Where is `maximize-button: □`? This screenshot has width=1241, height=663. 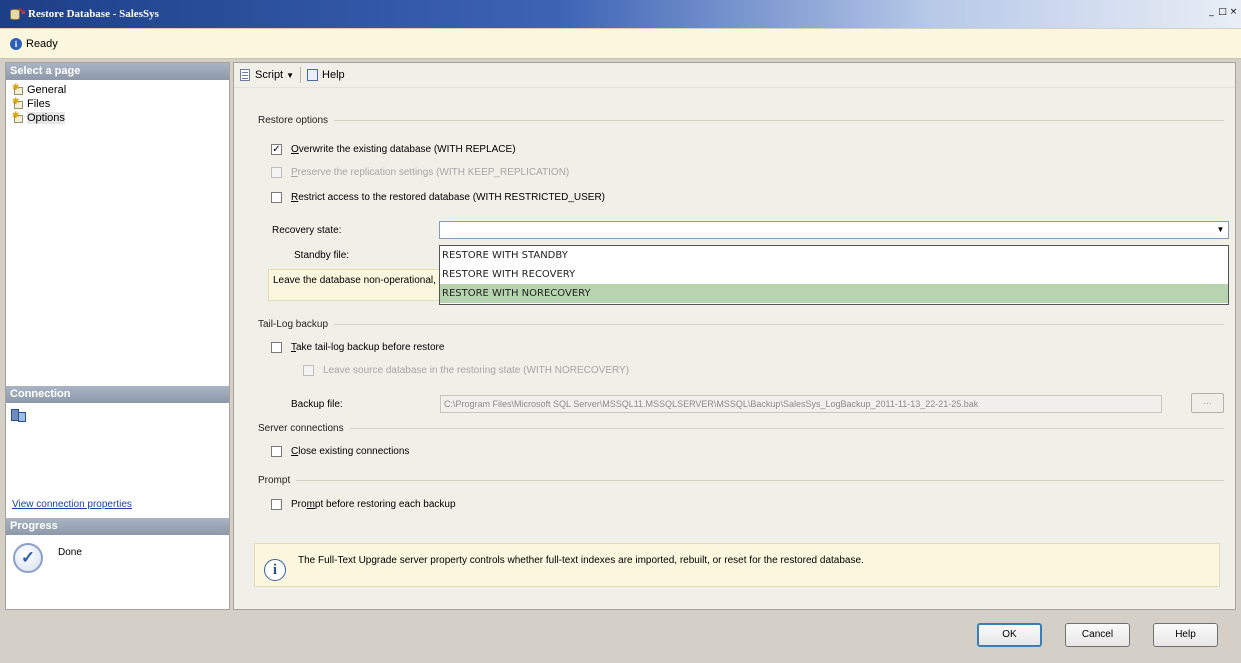
maximize-button: □ is located at coordinates (1222, 13).